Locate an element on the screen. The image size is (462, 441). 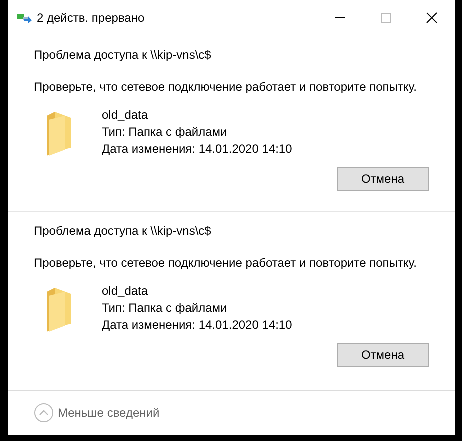
close-icon is located at coordinates (432, 18).